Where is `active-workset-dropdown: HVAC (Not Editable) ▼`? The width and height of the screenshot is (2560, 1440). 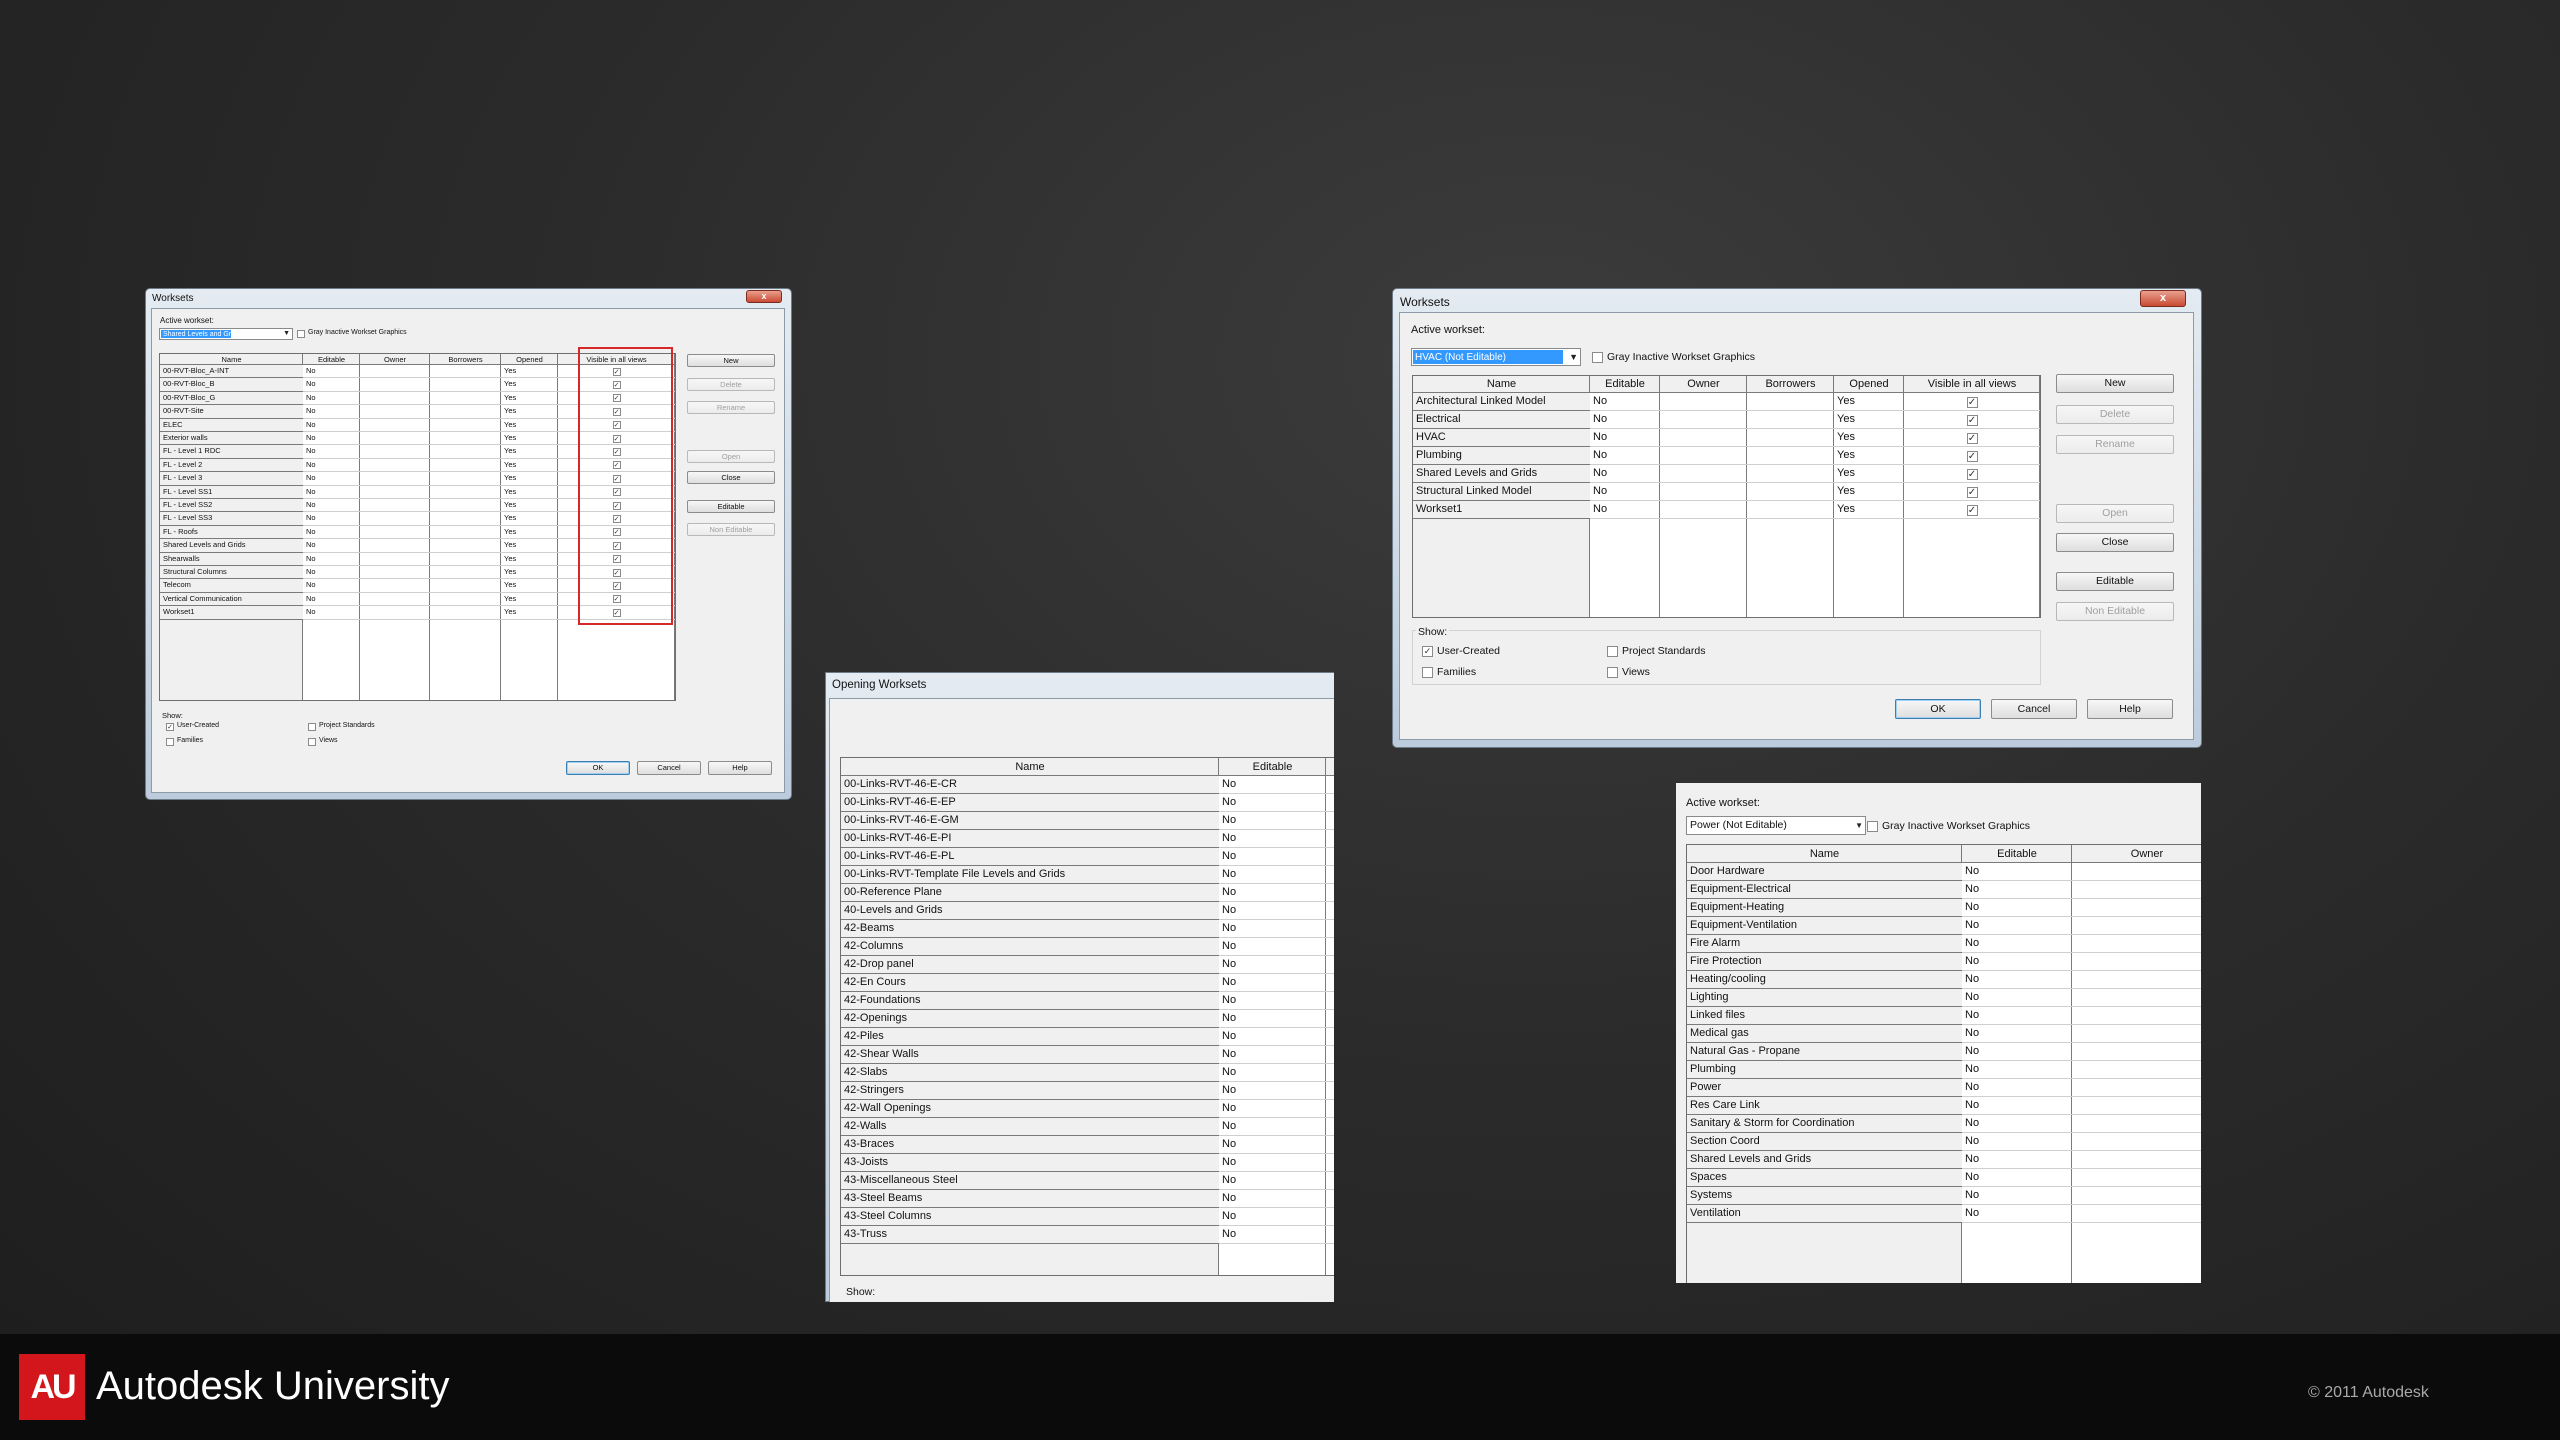 active-workset-dropdown: HVAC (Not Editable) ▼ is located at coordinates (1496, 357).